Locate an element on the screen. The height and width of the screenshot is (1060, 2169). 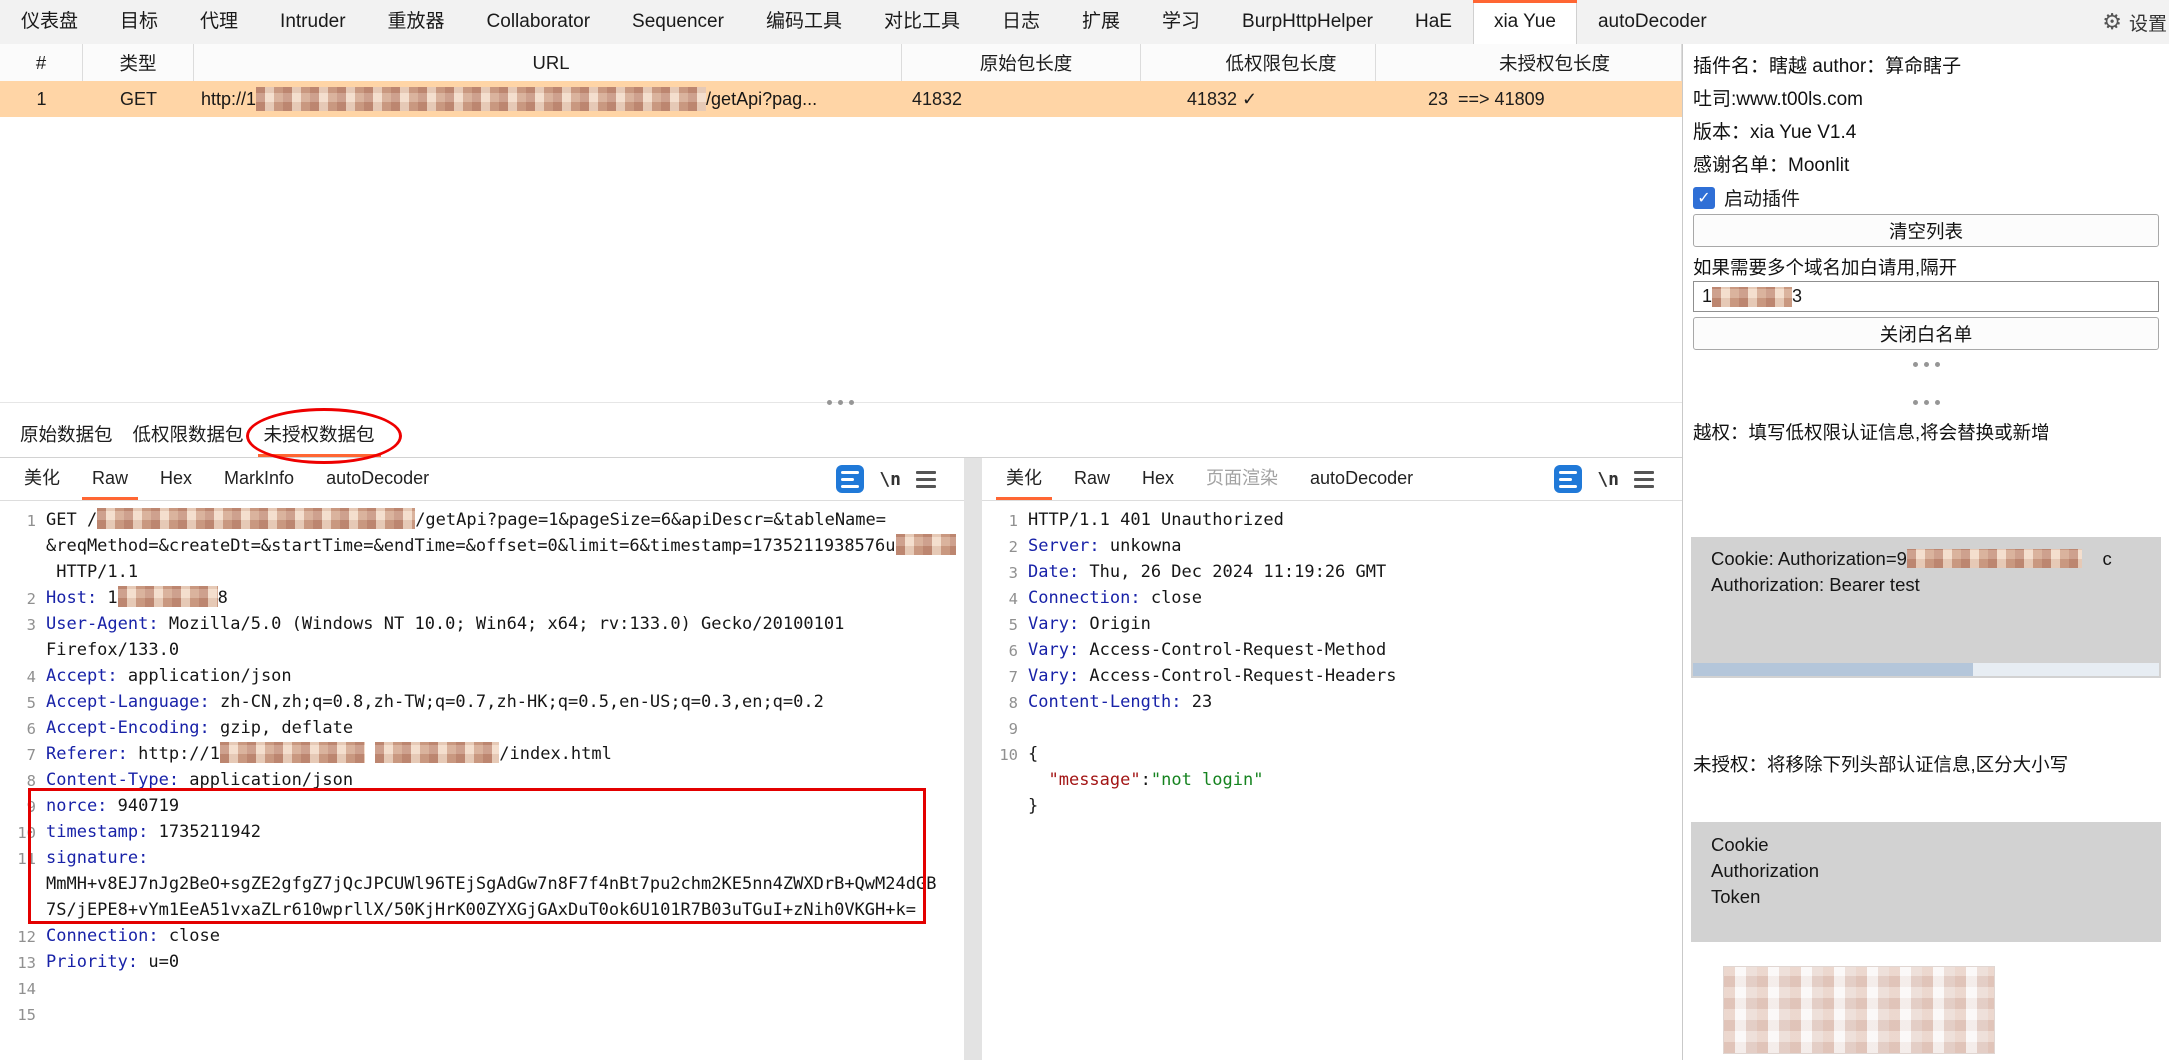
text-segment: Access-Control-Request-Headers is located at coordinates (1238, 676).